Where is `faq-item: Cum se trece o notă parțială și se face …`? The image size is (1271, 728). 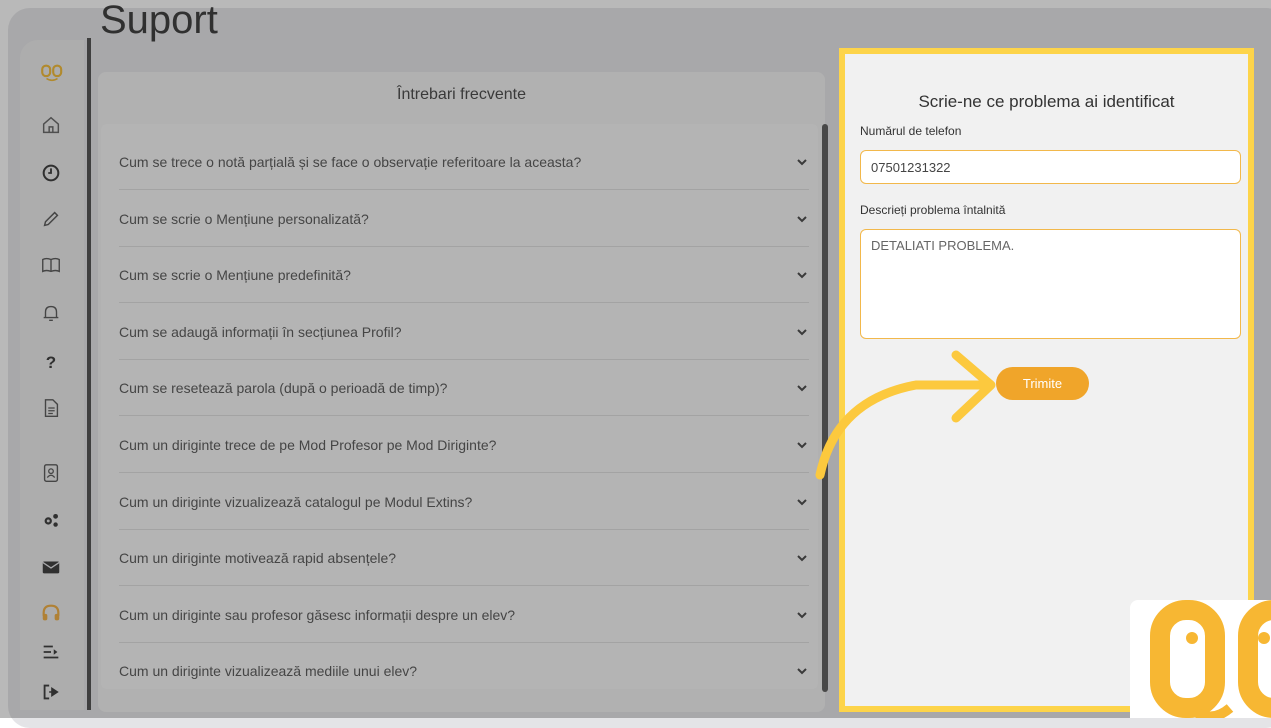 faq-item: Cum se trece o notă parțială și se face … is located at coordinates (464, 162).